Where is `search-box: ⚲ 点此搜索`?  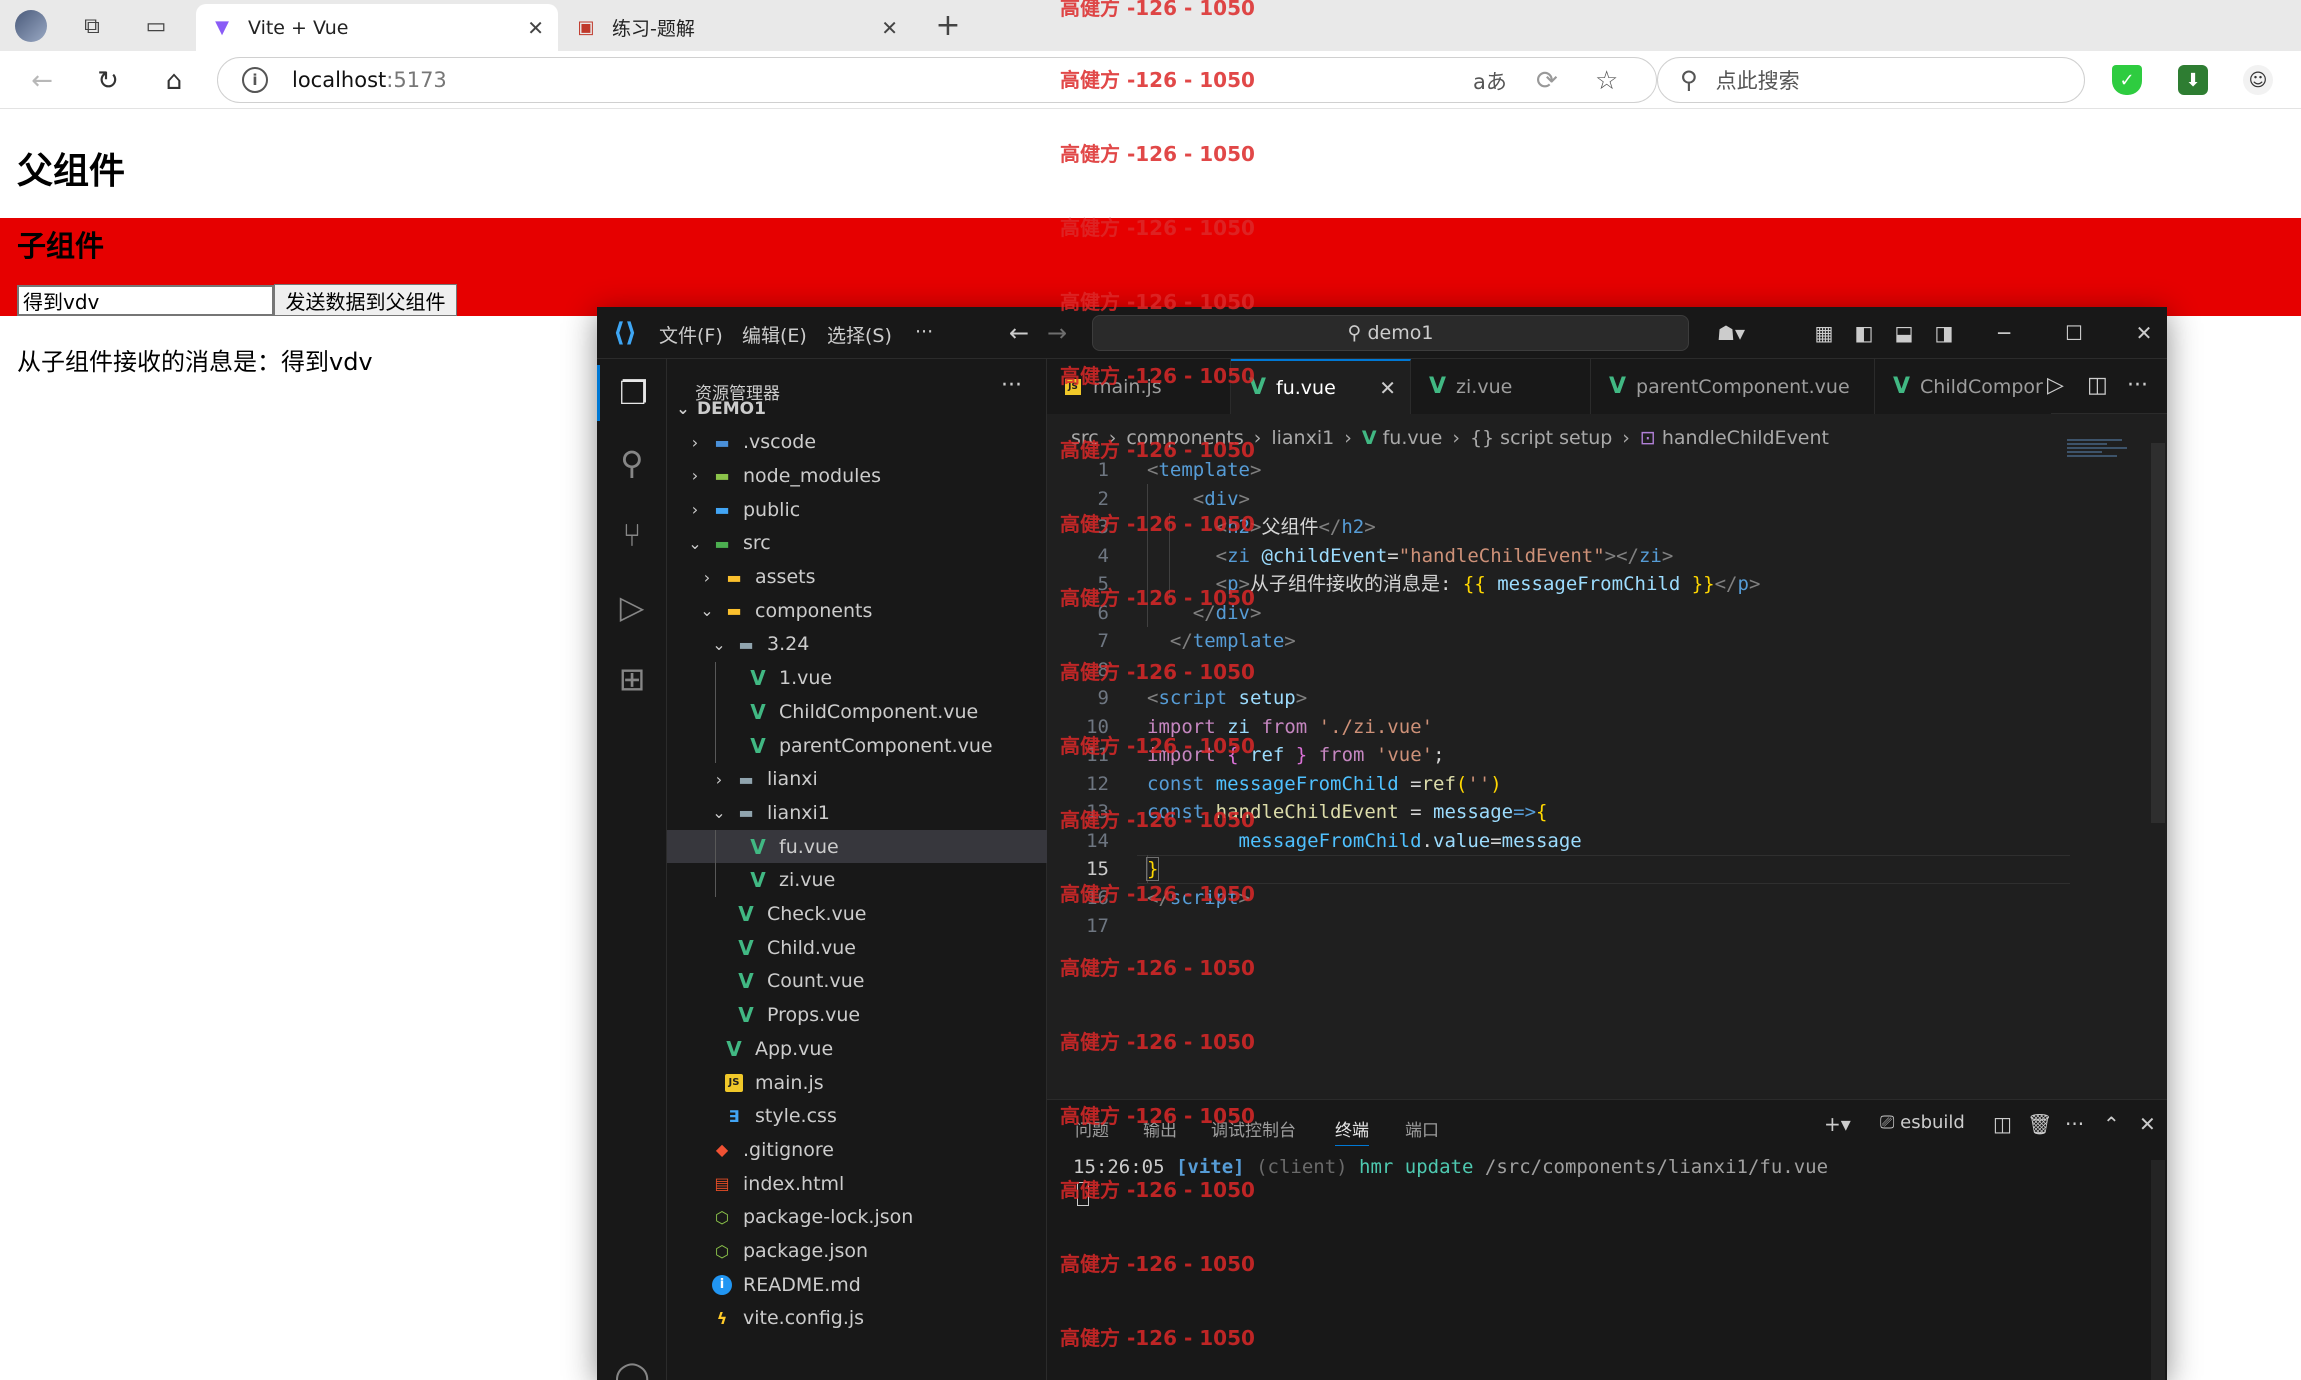
search-box: ⚲ 点此搜索 is located at coordinates (1871, 80).